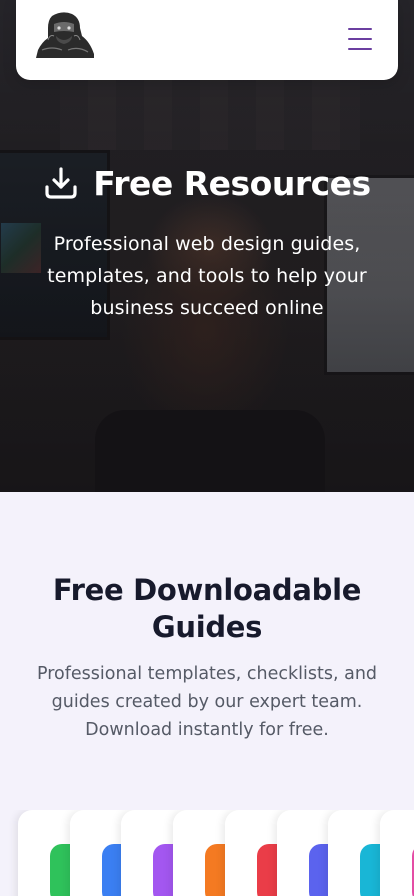  I want to click on gorilla-logo-icon, so click(64, 35).